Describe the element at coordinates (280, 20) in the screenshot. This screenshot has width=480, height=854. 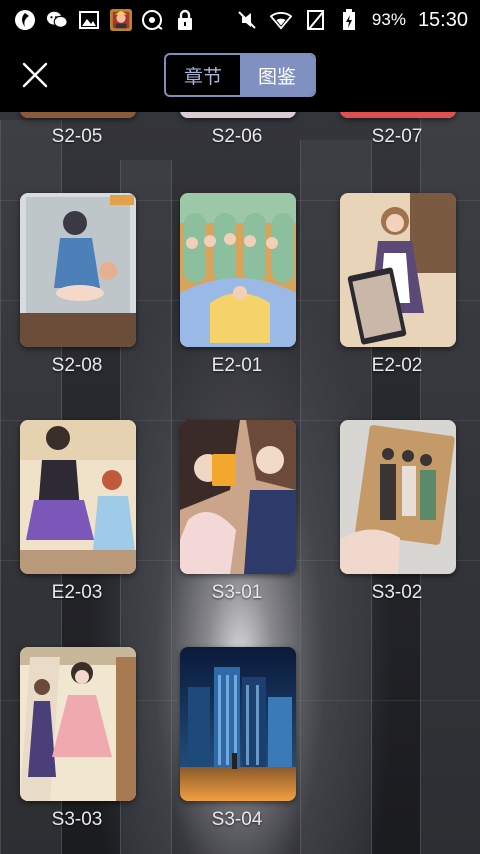
I see `wifi-icon` at that location.